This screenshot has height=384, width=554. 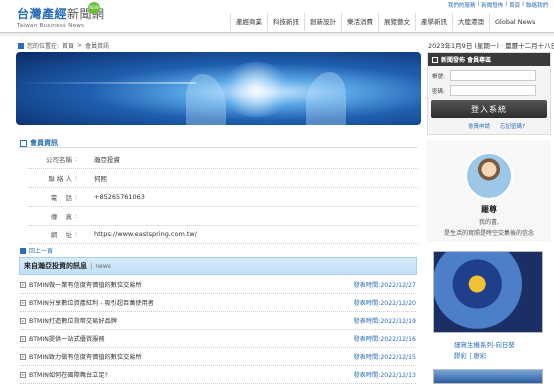 I want to click on info-row-website: 網 址 : https://www.eastspring.com.tw/, so click(x=223, y=234).